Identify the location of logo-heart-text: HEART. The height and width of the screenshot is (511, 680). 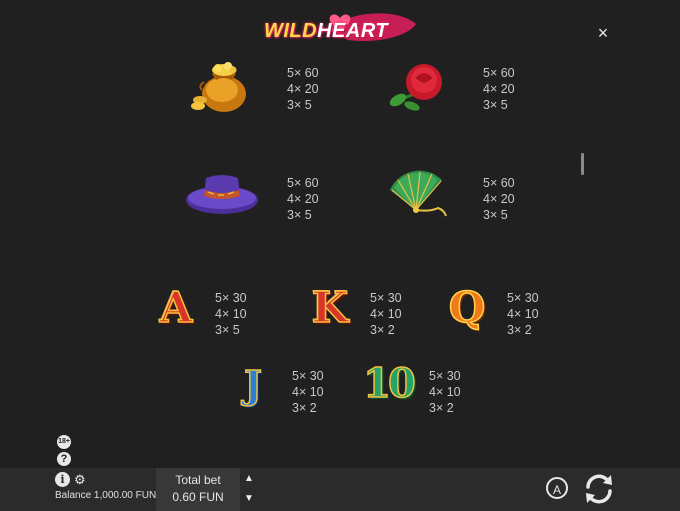
(353, 31).